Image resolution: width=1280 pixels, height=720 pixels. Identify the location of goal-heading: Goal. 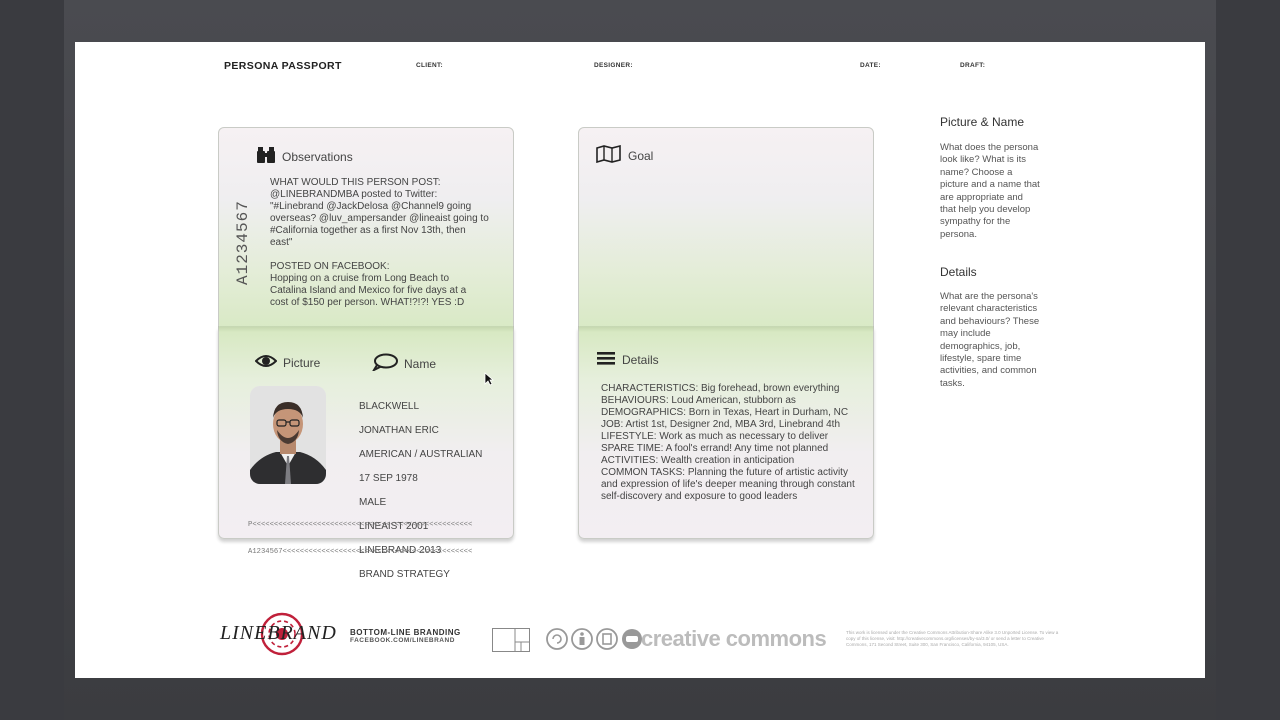
(641, 155).